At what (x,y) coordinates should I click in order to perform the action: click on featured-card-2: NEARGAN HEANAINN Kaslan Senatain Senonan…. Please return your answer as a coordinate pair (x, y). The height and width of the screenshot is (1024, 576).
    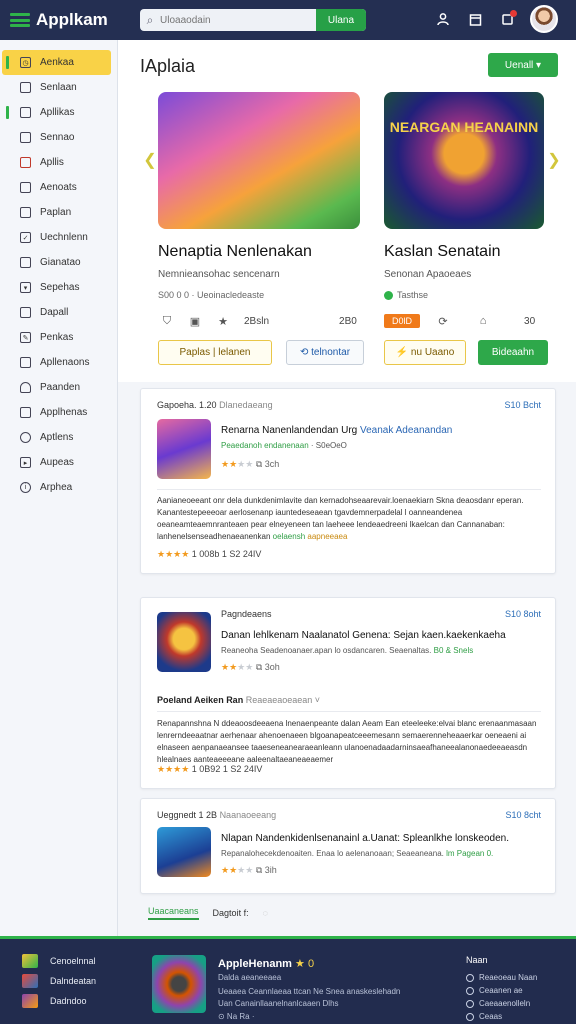
    Looking at the image, I should click on (469, 196).